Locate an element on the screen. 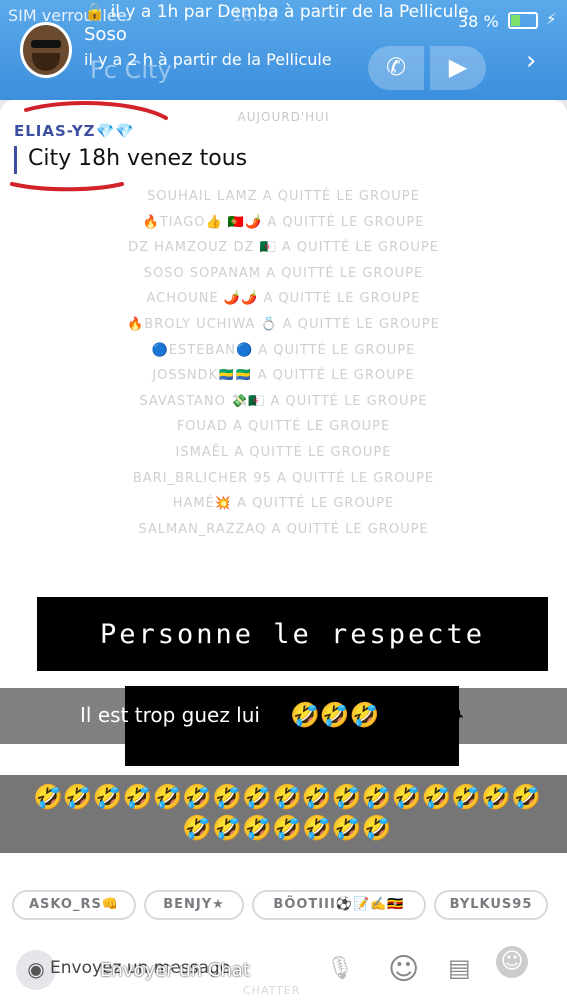 This screenshot has height=1008, width=567. call-button: ✆ is located at coordinates (396, 68).